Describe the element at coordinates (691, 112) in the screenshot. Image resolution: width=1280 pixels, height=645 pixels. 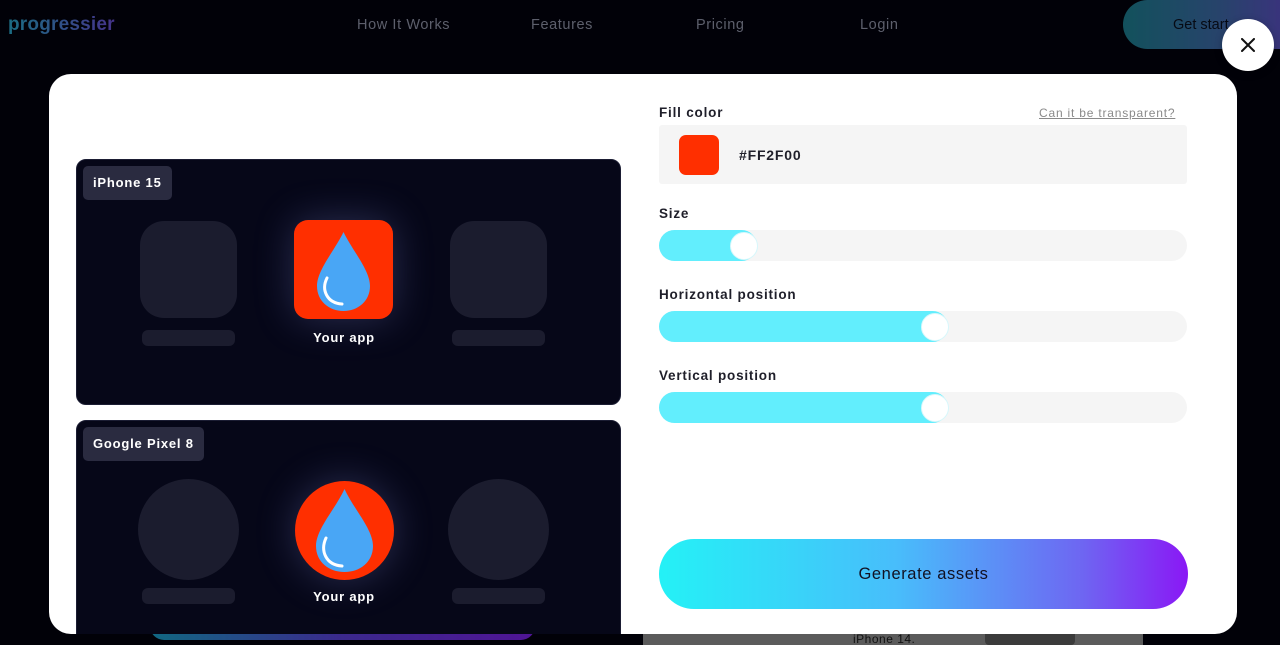
I see `fill-color-label: Fill color` at that location.